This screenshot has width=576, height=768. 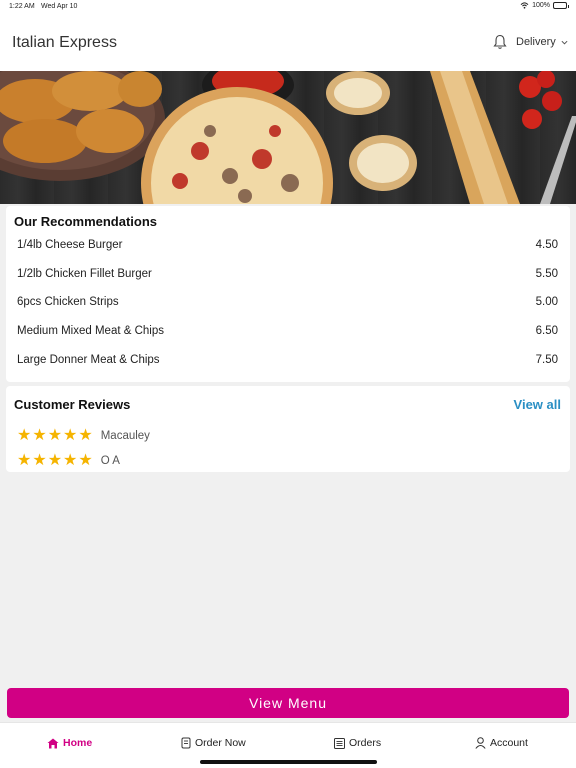 I want to click on view-all-link: View all, so click(x=537, y=404).